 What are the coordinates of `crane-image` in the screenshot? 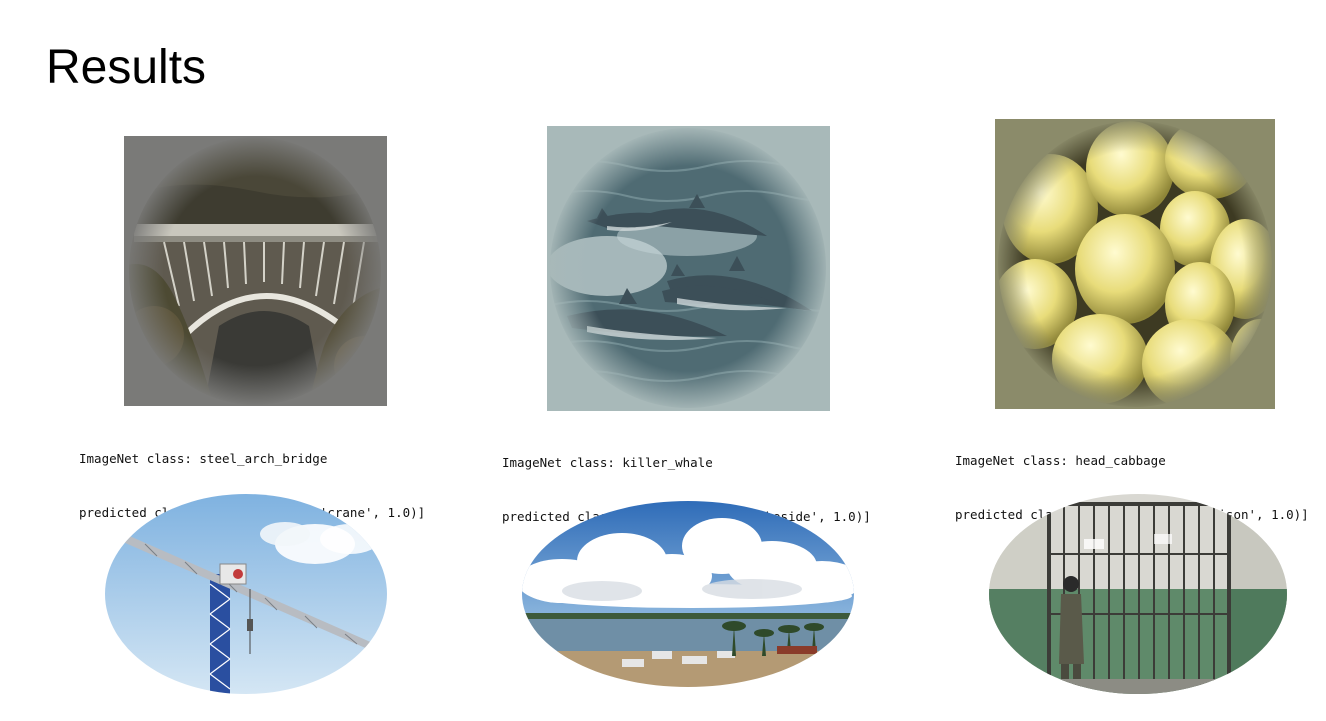 It's located at (246, 594).